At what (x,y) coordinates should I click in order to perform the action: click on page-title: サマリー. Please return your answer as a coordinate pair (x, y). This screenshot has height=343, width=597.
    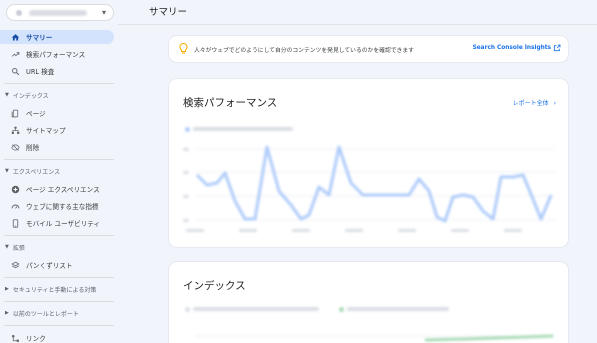
    Looking at the image, I should click on (168, 12).